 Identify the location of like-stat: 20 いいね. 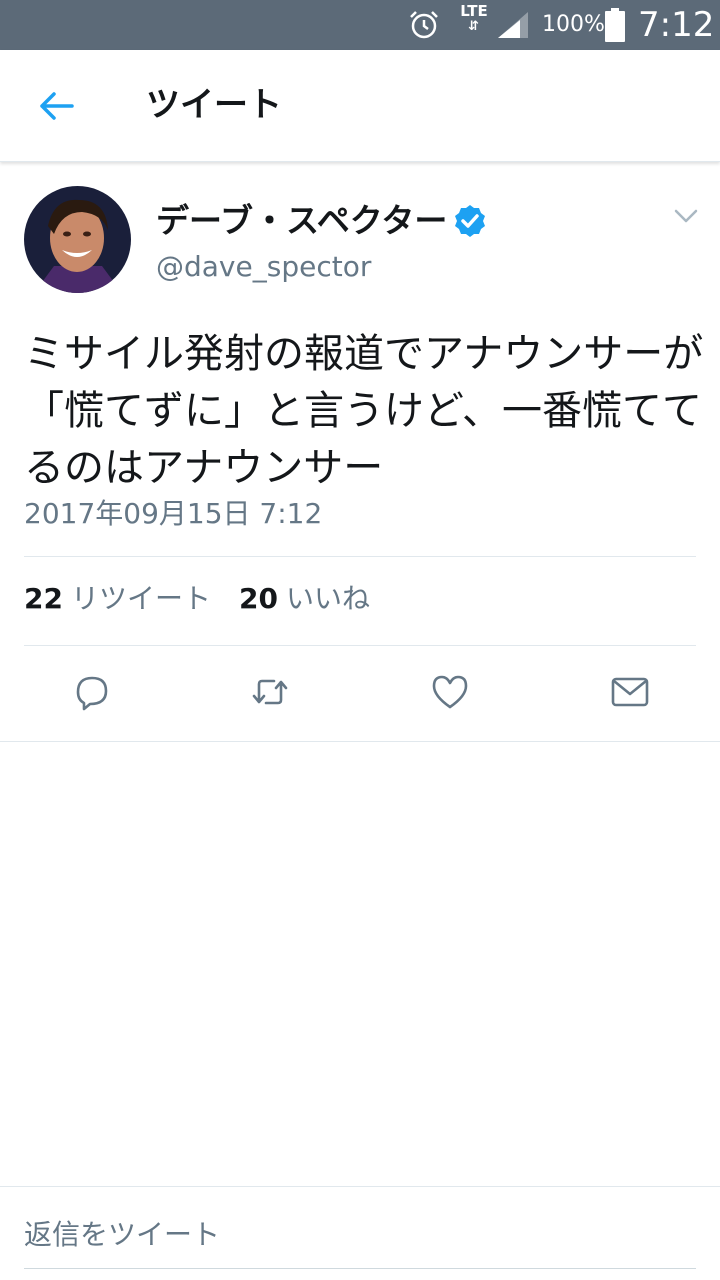
(304, 599).